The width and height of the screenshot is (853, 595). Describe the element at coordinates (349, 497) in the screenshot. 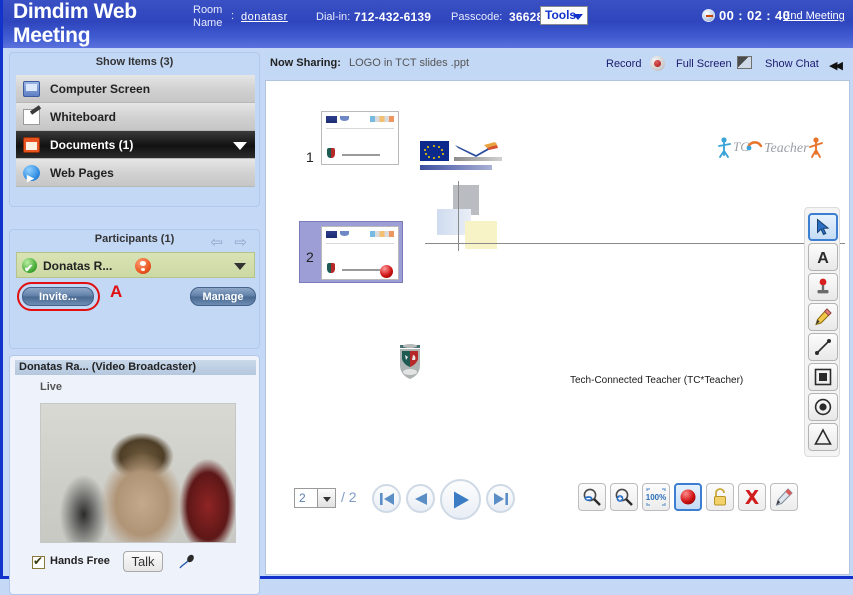

I see `page-total-label: / 2` at that location.